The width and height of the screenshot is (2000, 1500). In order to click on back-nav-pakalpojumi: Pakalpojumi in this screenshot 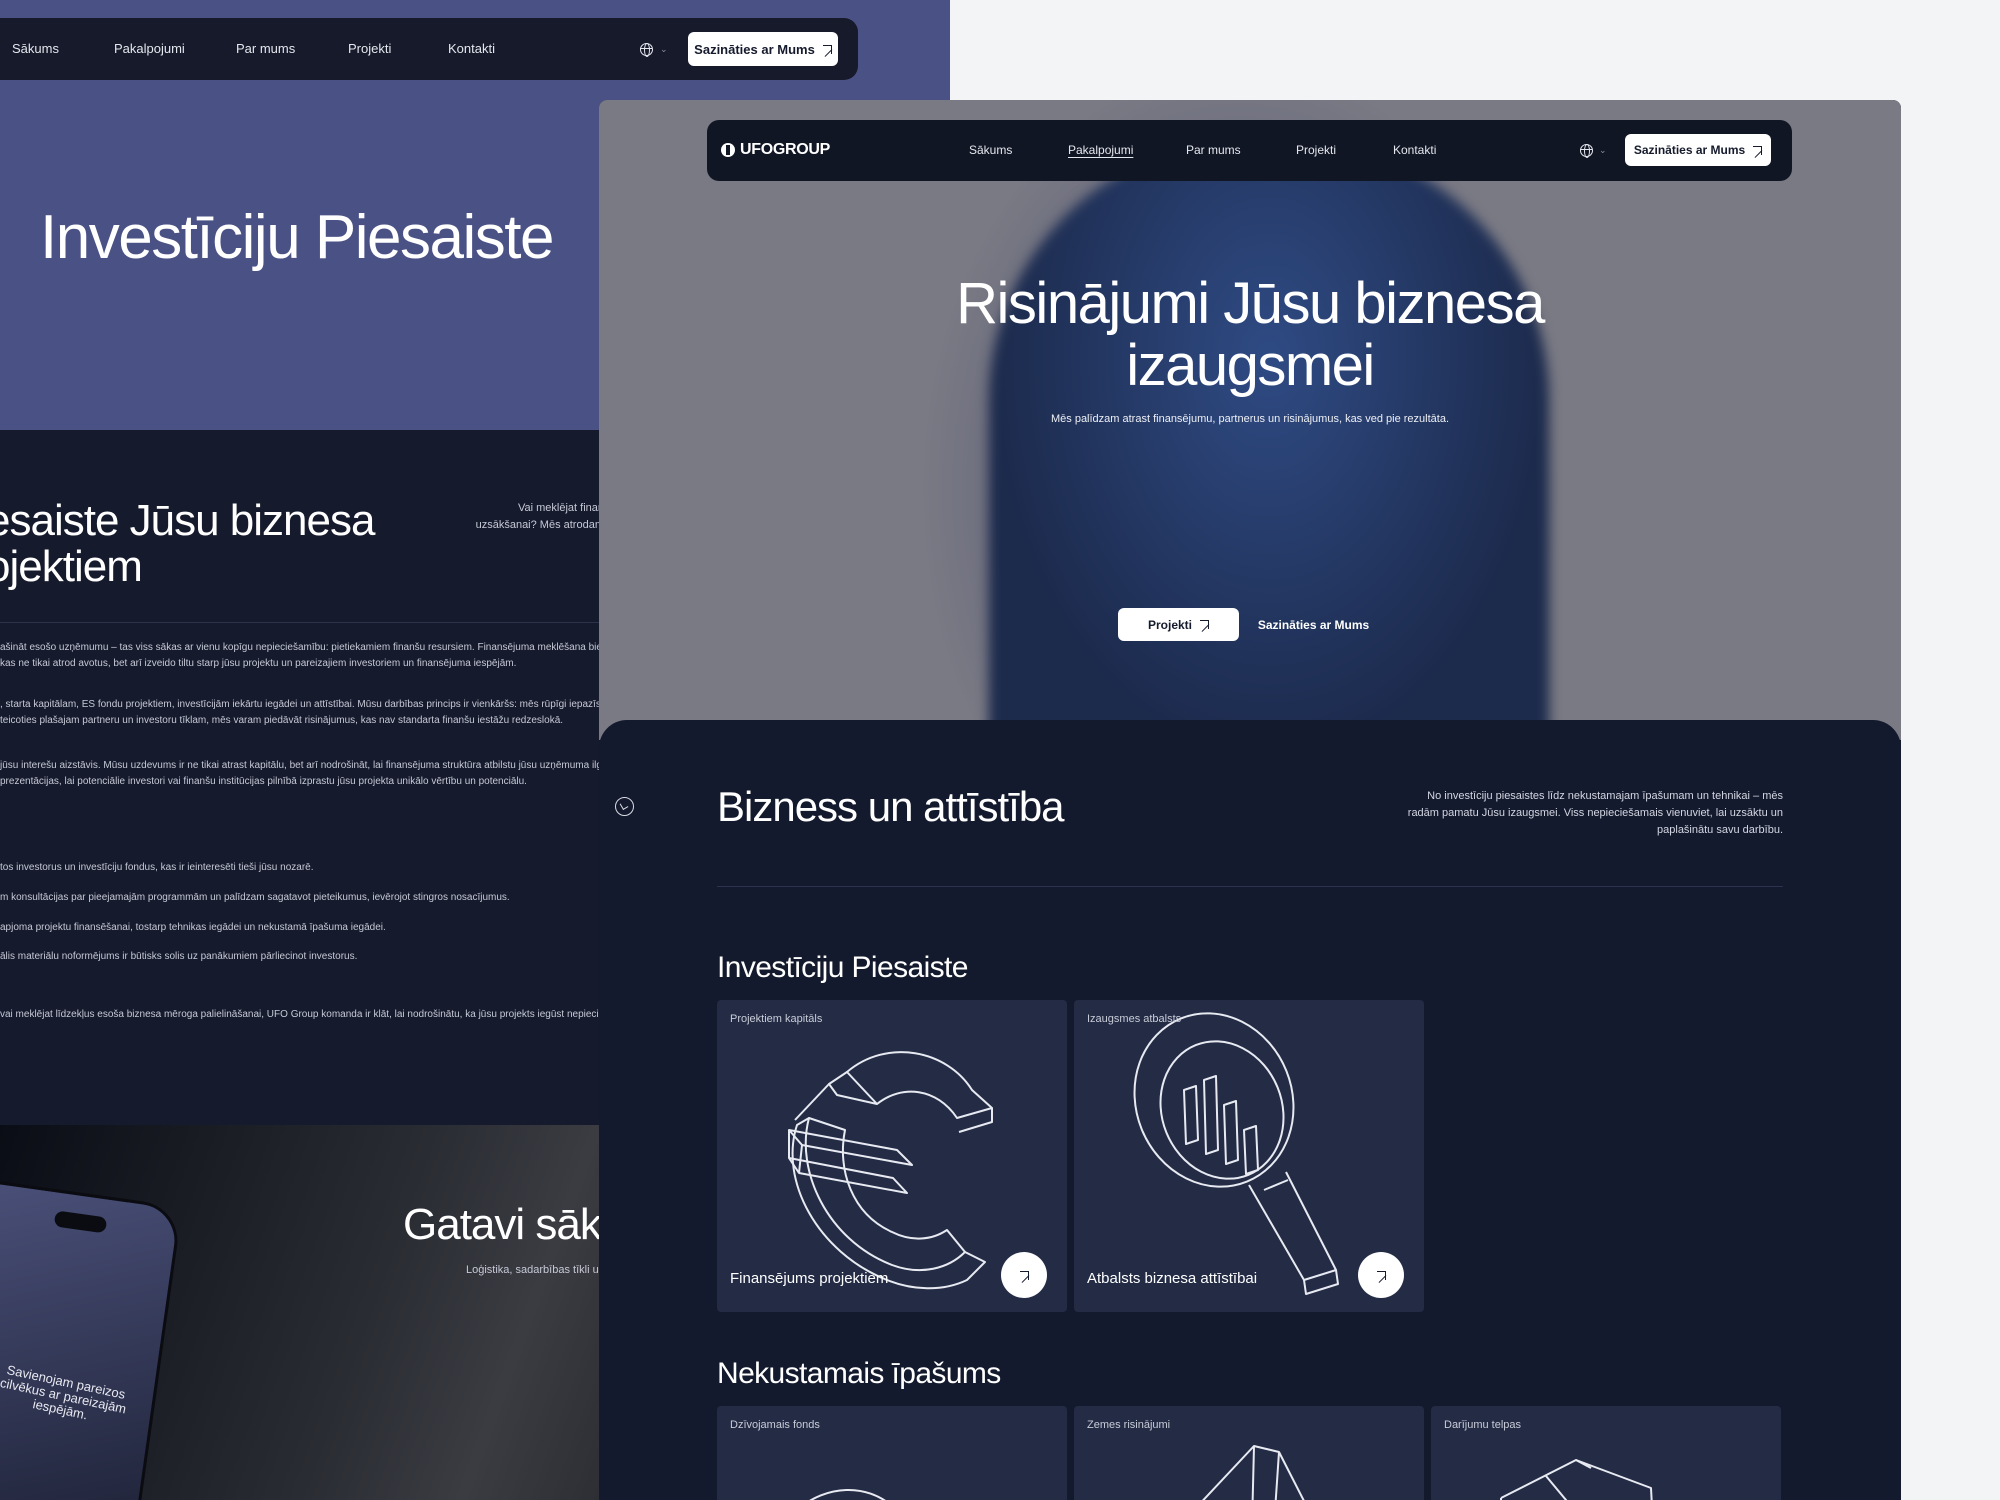, I will do `click(149, 48)`.